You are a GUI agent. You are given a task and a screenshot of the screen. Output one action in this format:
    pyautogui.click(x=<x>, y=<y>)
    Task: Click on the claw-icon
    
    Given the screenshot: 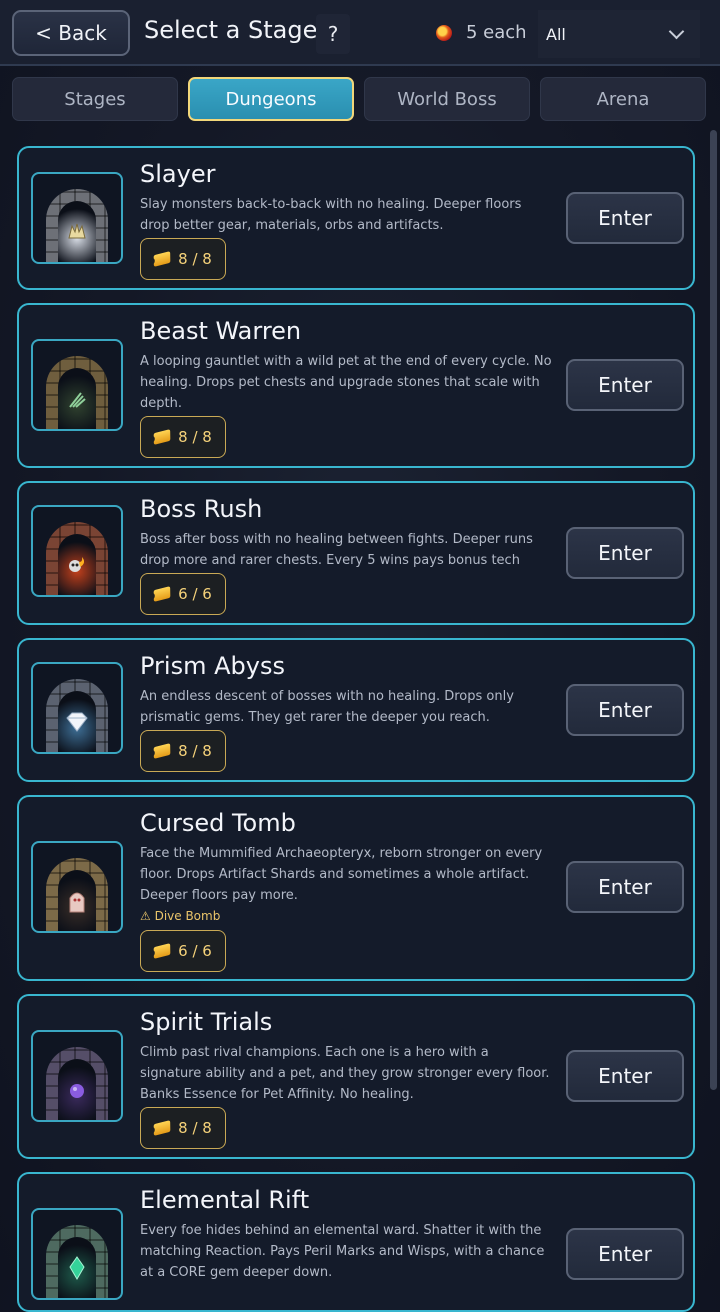 What is the action you would take?
    pyautogui.click(x=77, y=398)
    